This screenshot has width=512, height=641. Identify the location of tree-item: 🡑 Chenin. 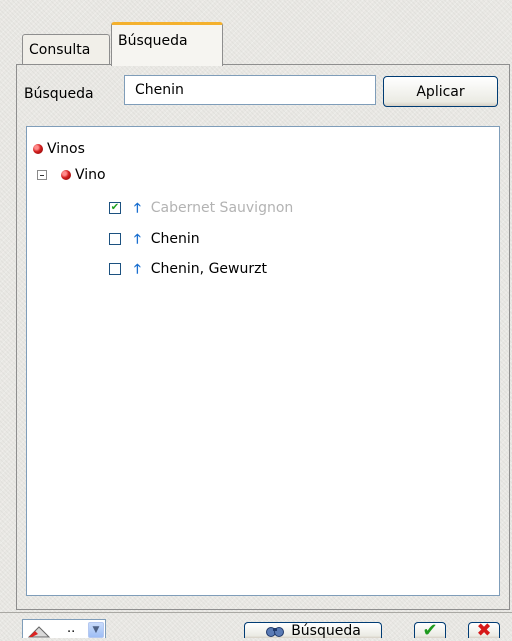
(154, 239).